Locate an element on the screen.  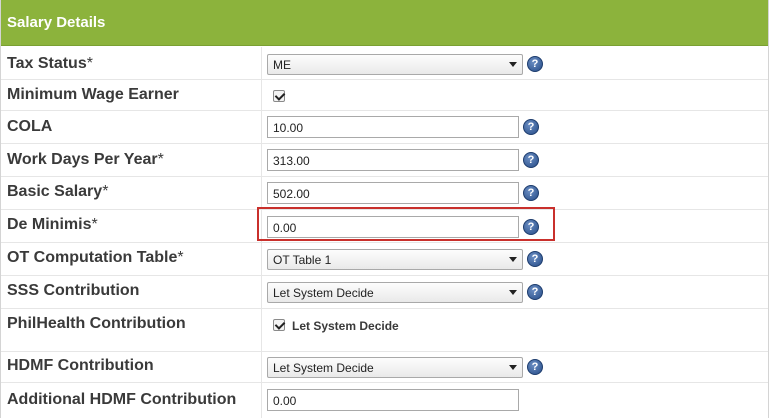
row-additional-hdmf: Additional HDMF Contribution 0.00 is located at coordinates (384, 400).